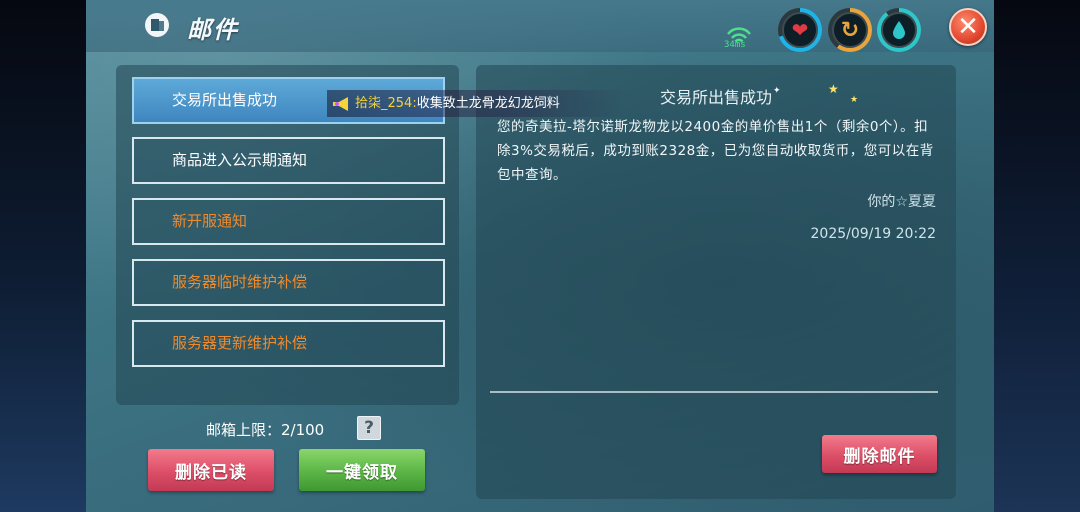  What do you see at coordinates (873, 234) in the screenshot?
I see `mail-date: 2025/09/19 20:22` at bounding box center [873, 234].